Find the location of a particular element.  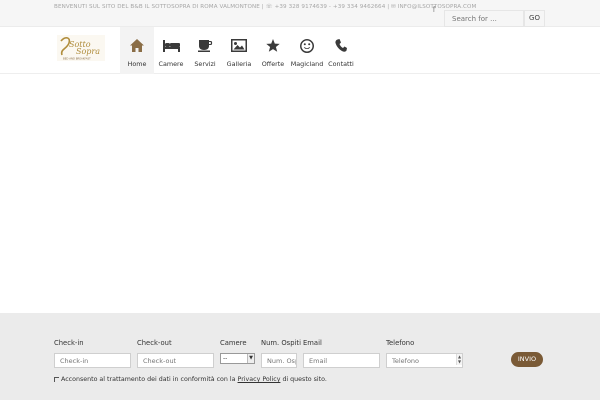

logo-tagline: BED AND BREAKFAST is located at coordinates (77, 59).